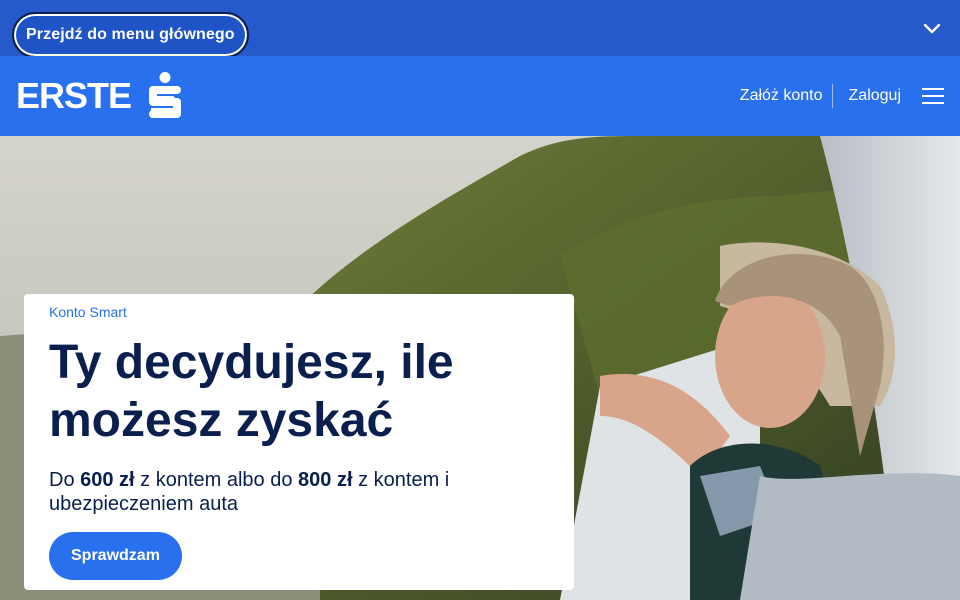  I want to click on skip-to-main-menu-link: Przejdź do menu głównego, so click(130, 35).